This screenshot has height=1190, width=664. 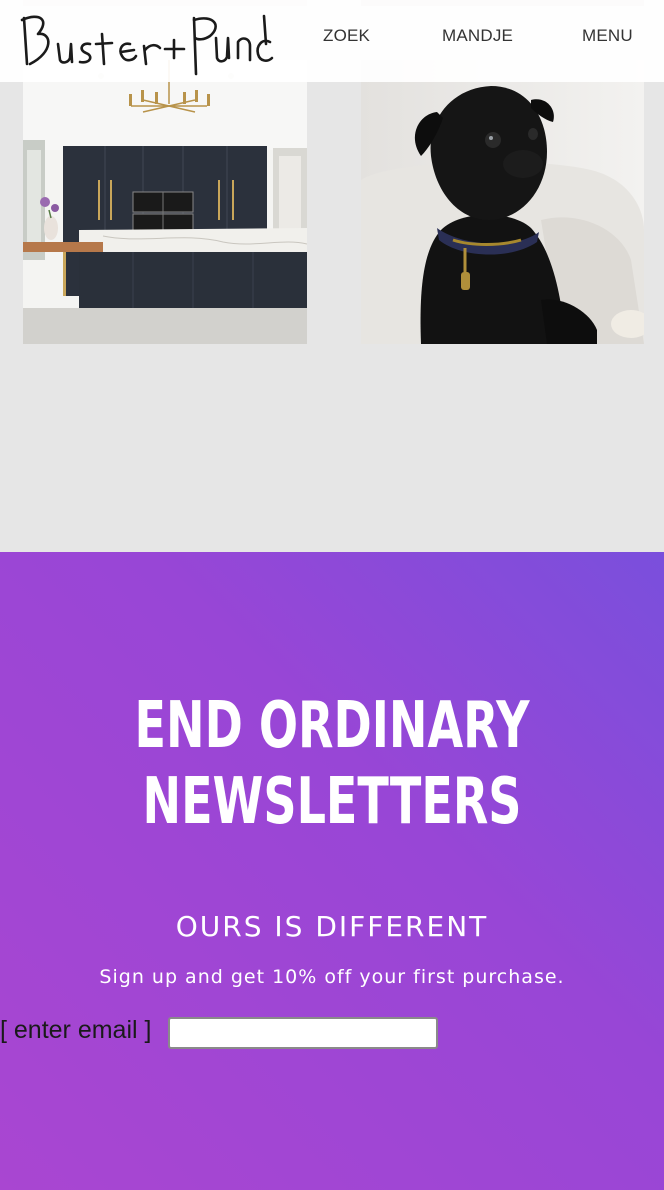 What do you see at coordinates (346, 36) in the screenshot?
I see `nav-search-link: ZOEK` at bounding box center [346, 36].